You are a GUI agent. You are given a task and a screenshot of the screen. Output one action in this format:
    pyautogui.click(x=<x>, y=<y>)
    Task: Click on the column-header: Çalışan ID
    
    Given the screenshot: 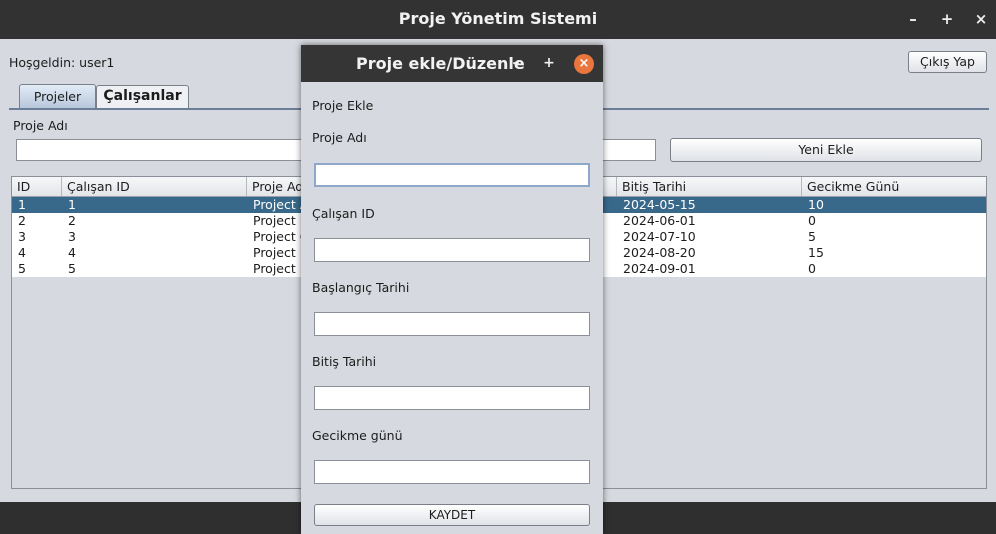 What is the action you would take?
    pyautogui.click(x=154, y=186)
    